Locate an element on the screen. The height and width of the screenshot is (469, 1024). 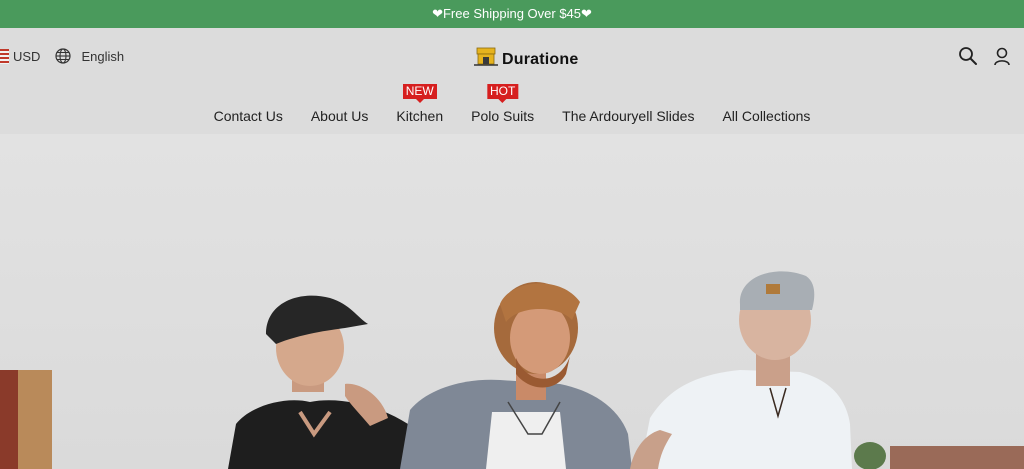
currency-label: USD is located at coordinates (27, 56).